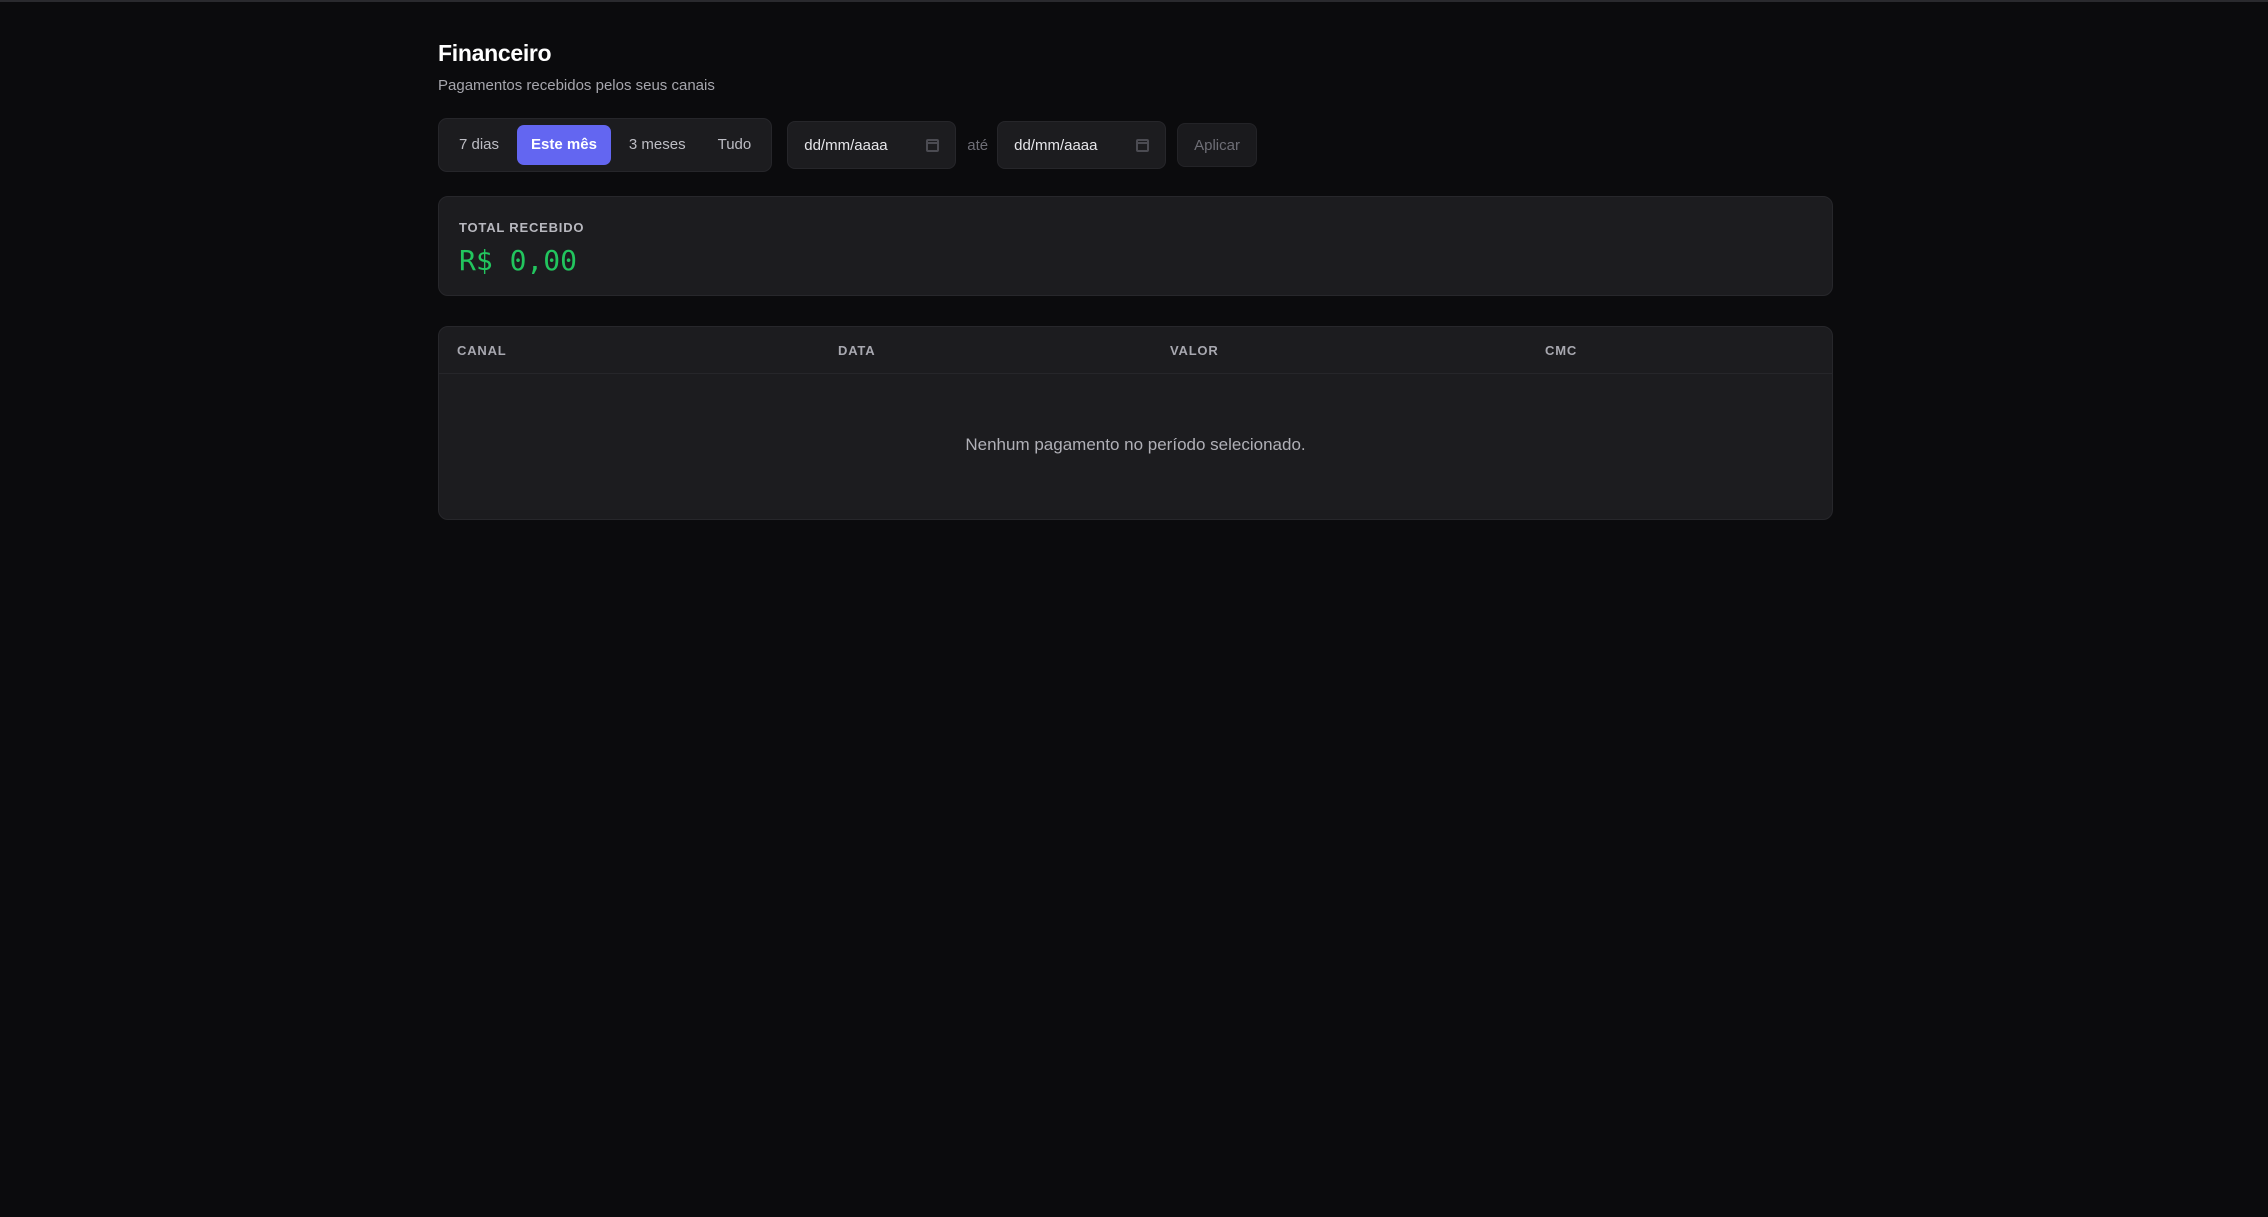 This screenshot has width=2268, height=1217. I want to click on top-border, so click(1134, 1).